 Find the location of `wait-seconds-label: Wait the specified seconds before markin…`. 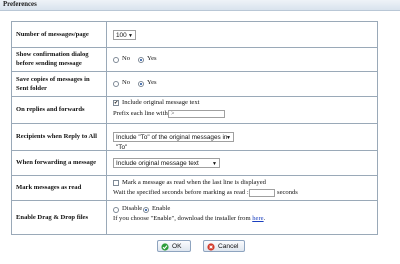

wait-seconds-label: Wait the specified seconds before markin… is located at coordinates (181, 192).